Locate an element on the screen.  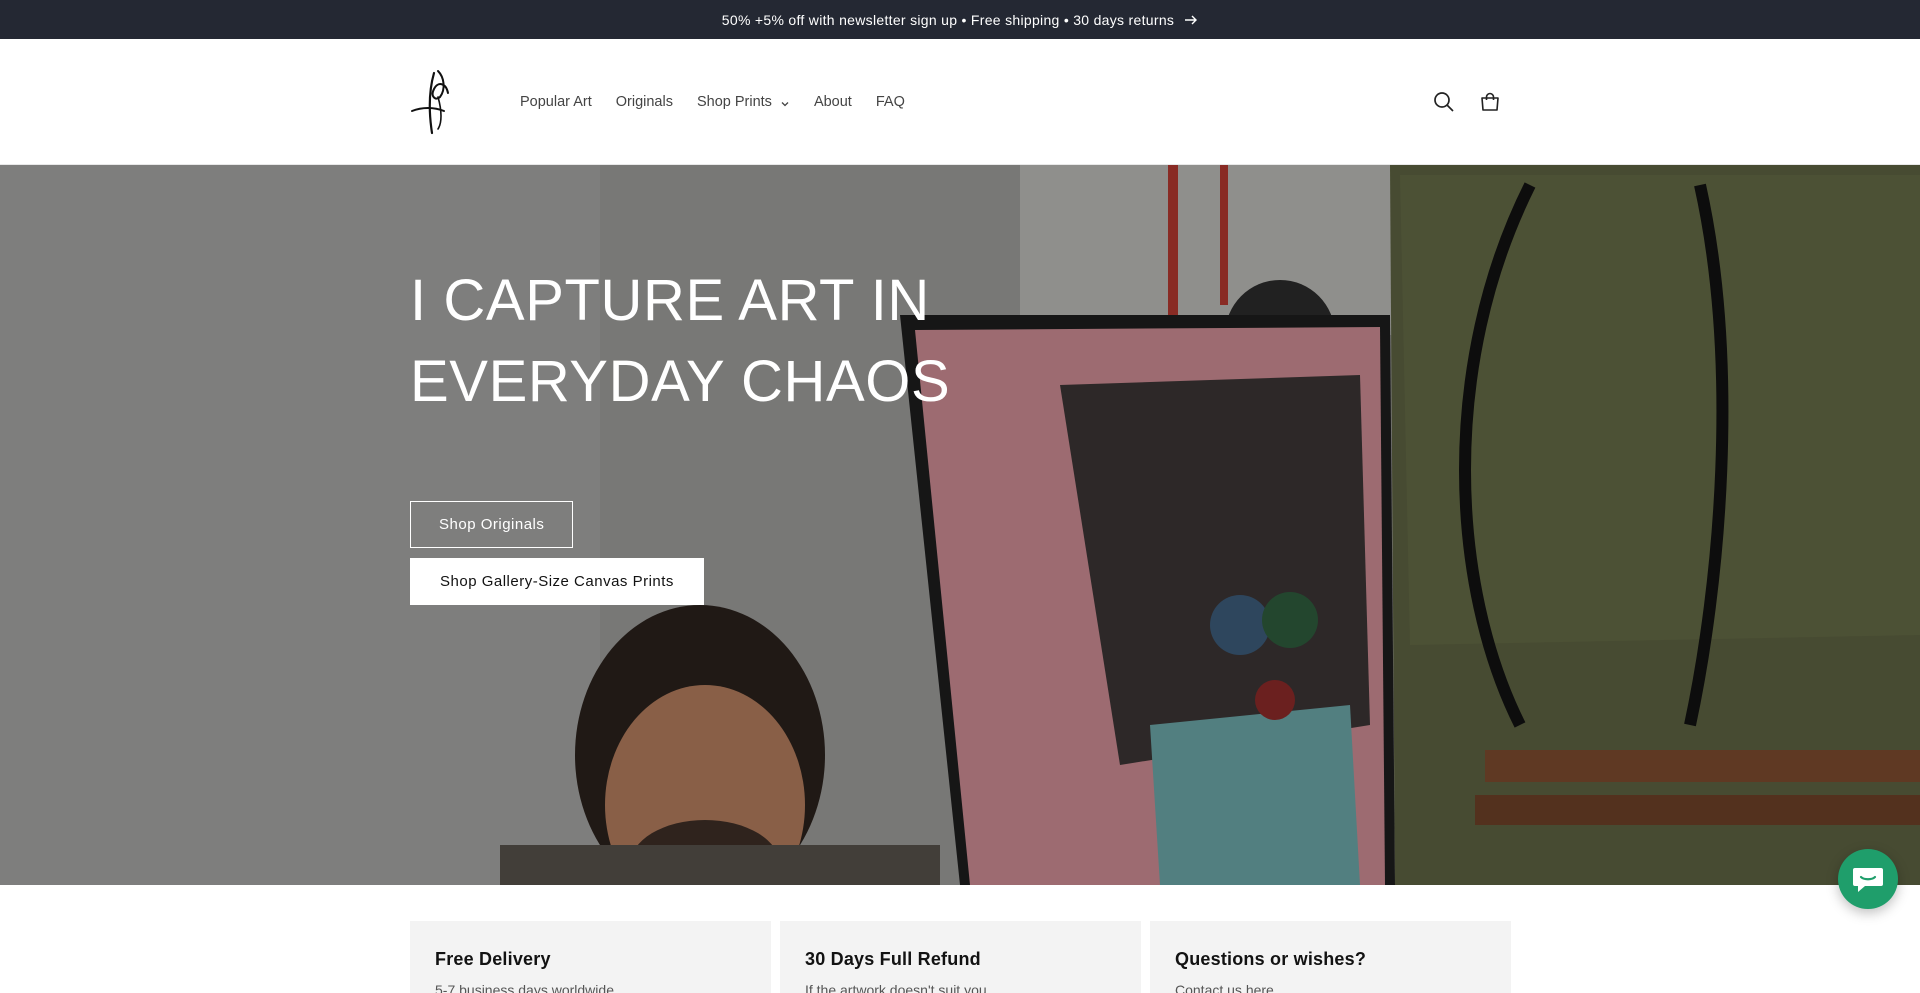
hero-title: I CAPTURE ART IN EVERYDAY CHAOS is located at coordinates (710, 341).